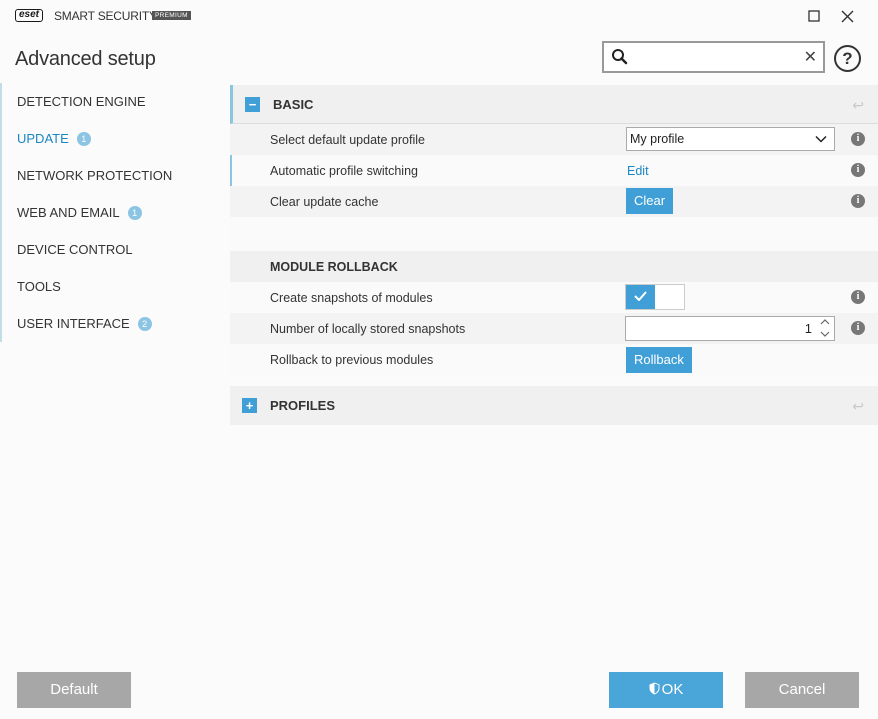 Image resolution: width=878 pixels, height=719 pixels. What do you see at coordinates (554, 234) in the screenshot?
I see `spacer` at bounding box center [554, 234].